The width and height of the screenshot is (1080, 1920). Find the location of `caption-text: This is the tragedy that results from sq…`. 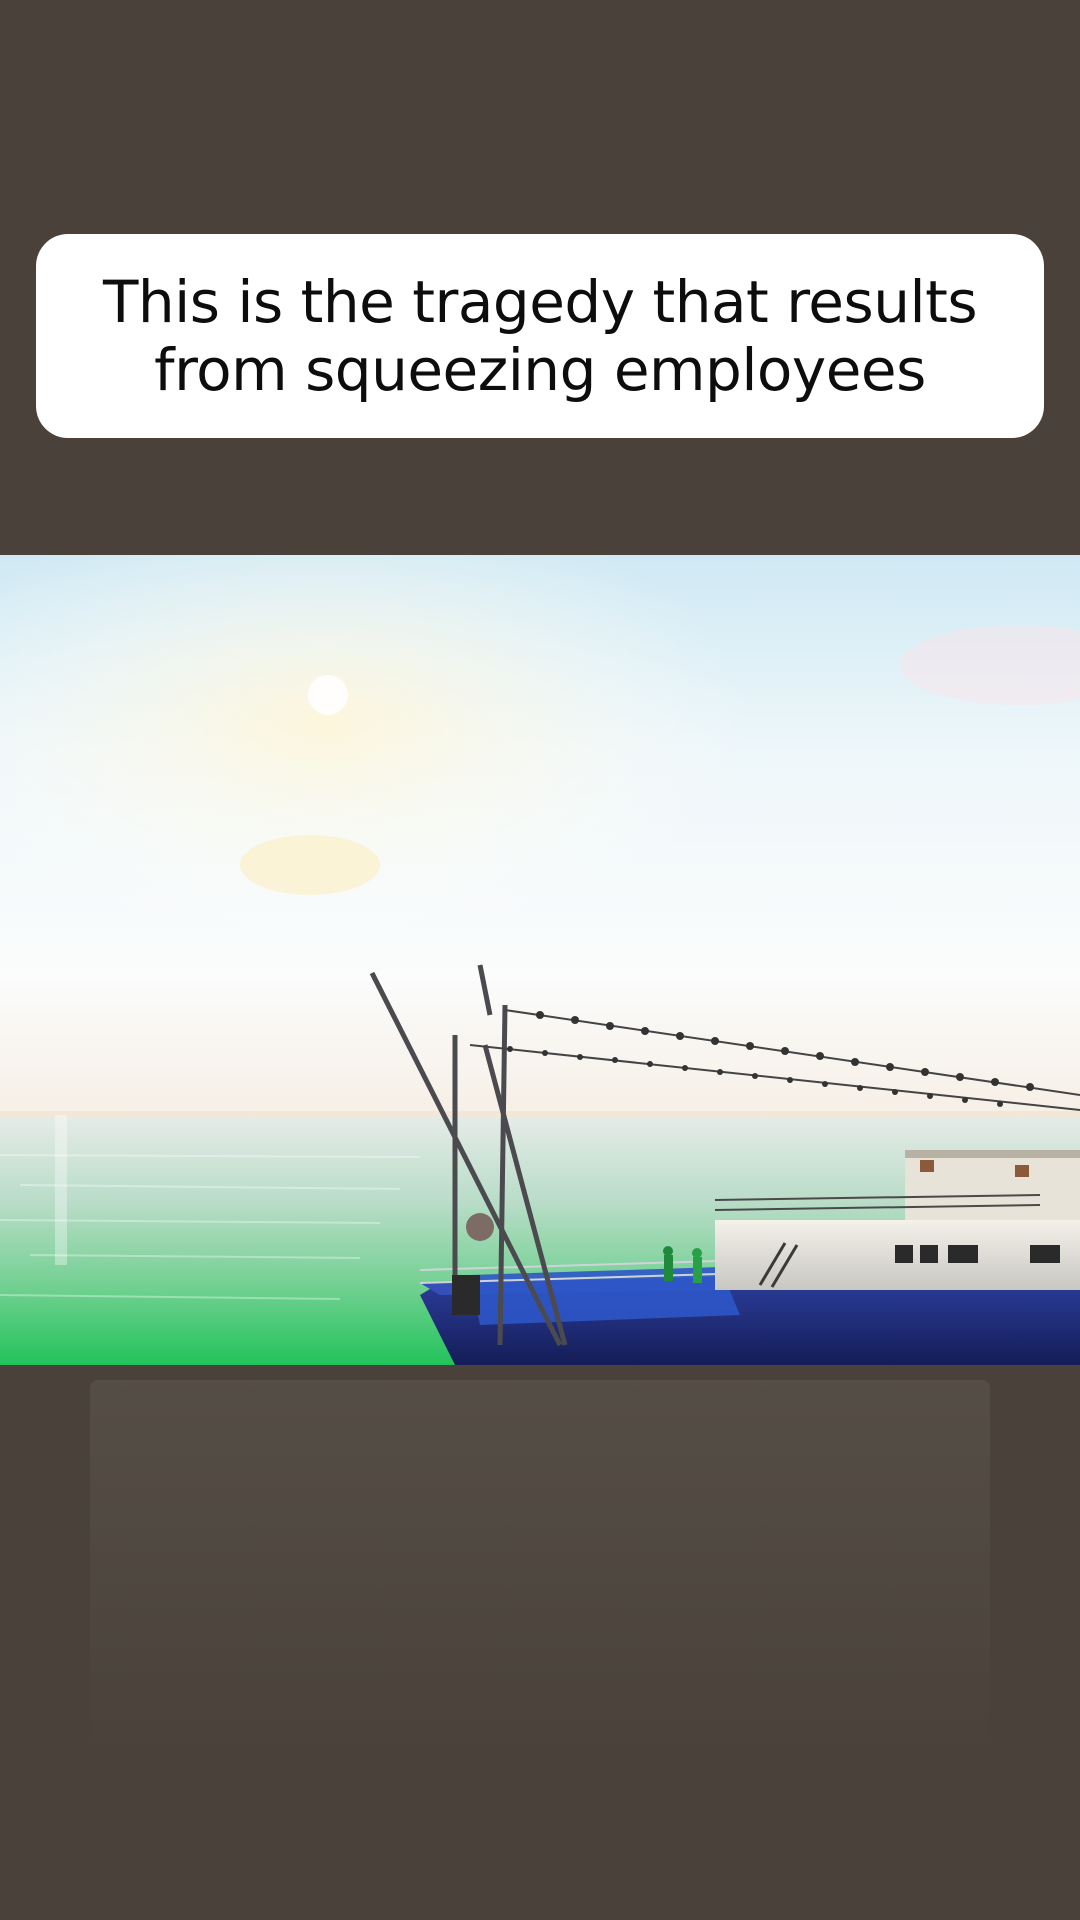

caption-text: This is the tragedy that results from sq… is located at coordinates (540, 336).